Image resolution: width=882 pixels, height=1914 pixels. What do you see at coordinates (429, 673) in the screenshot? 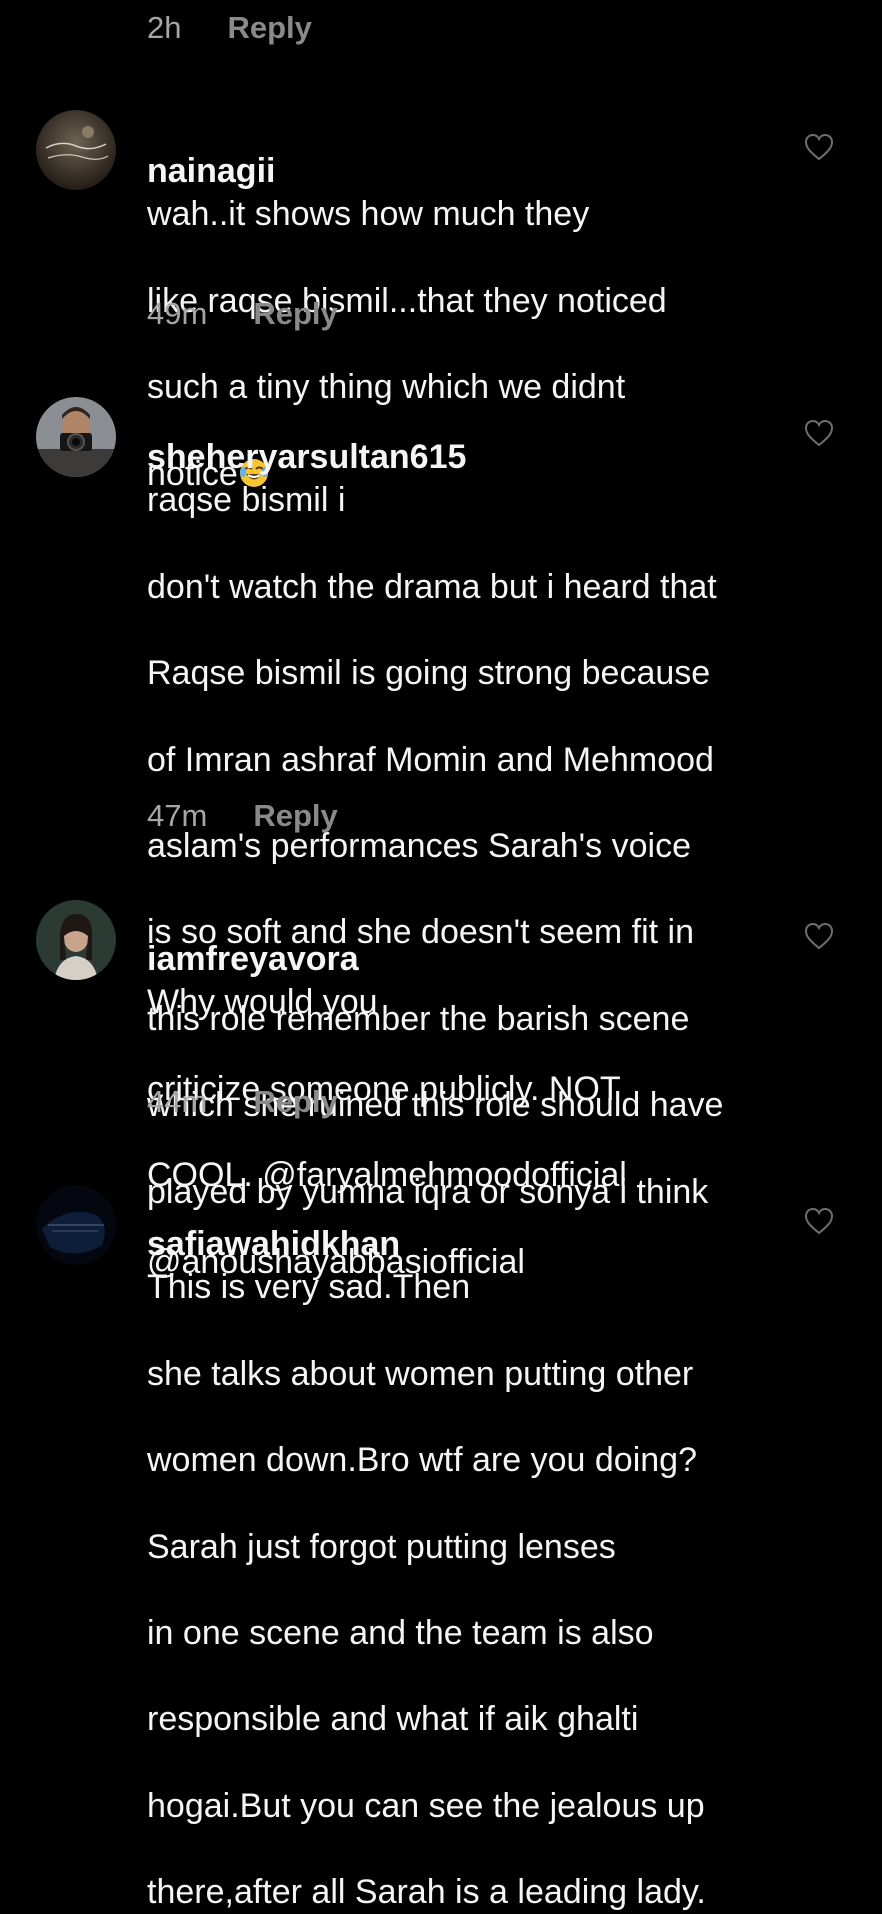
I see `comment-line: Raqse bismil is going strong because` at bounding box center [429, 673].